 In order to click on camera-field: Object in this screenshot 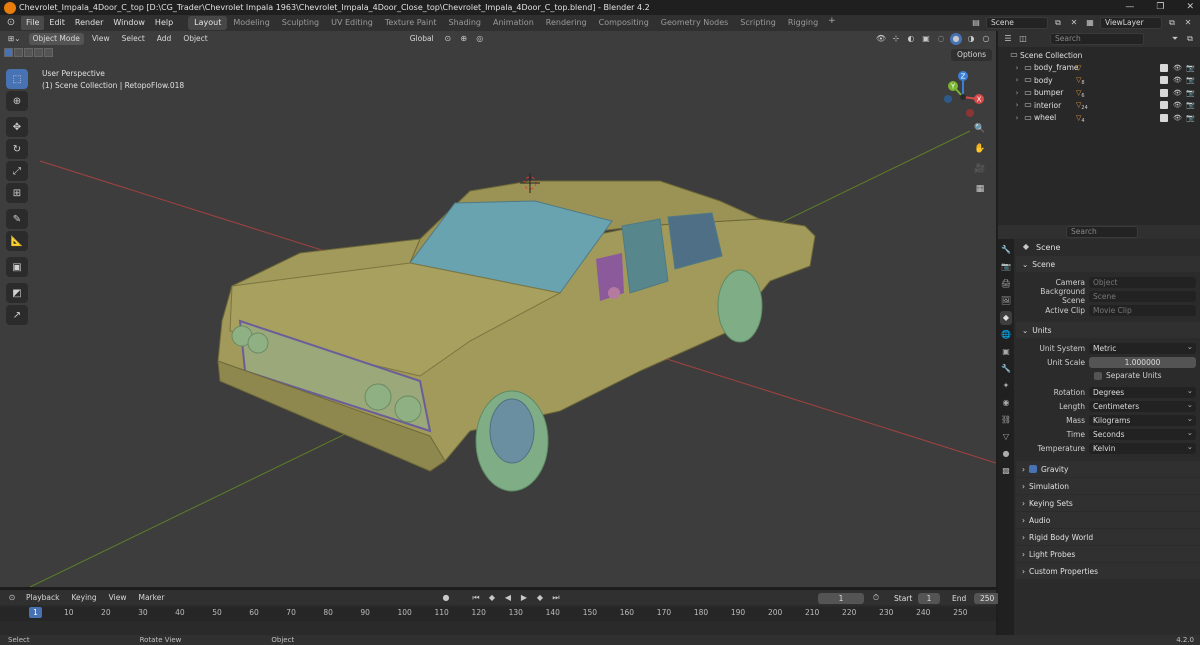, I will do `click(1142, 282)`.